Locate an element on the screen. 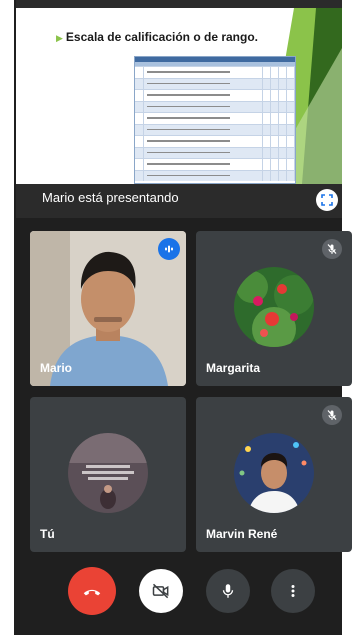 This screenshot has height=635, width=356. participant-tile-mario: Mario is located at coordinates (108, 308).